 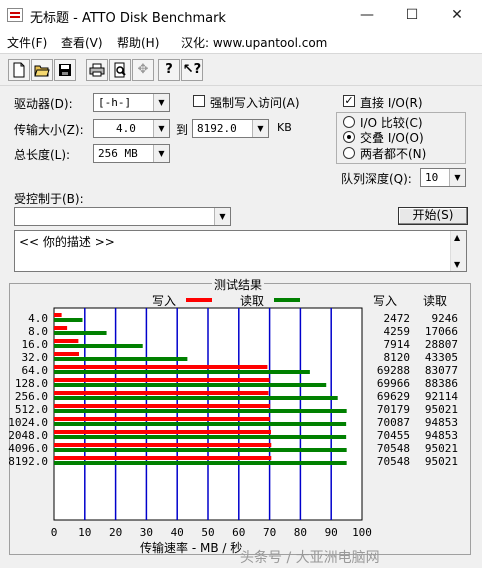 I want to click on write-value: 70087, so click(x=393, y=422).